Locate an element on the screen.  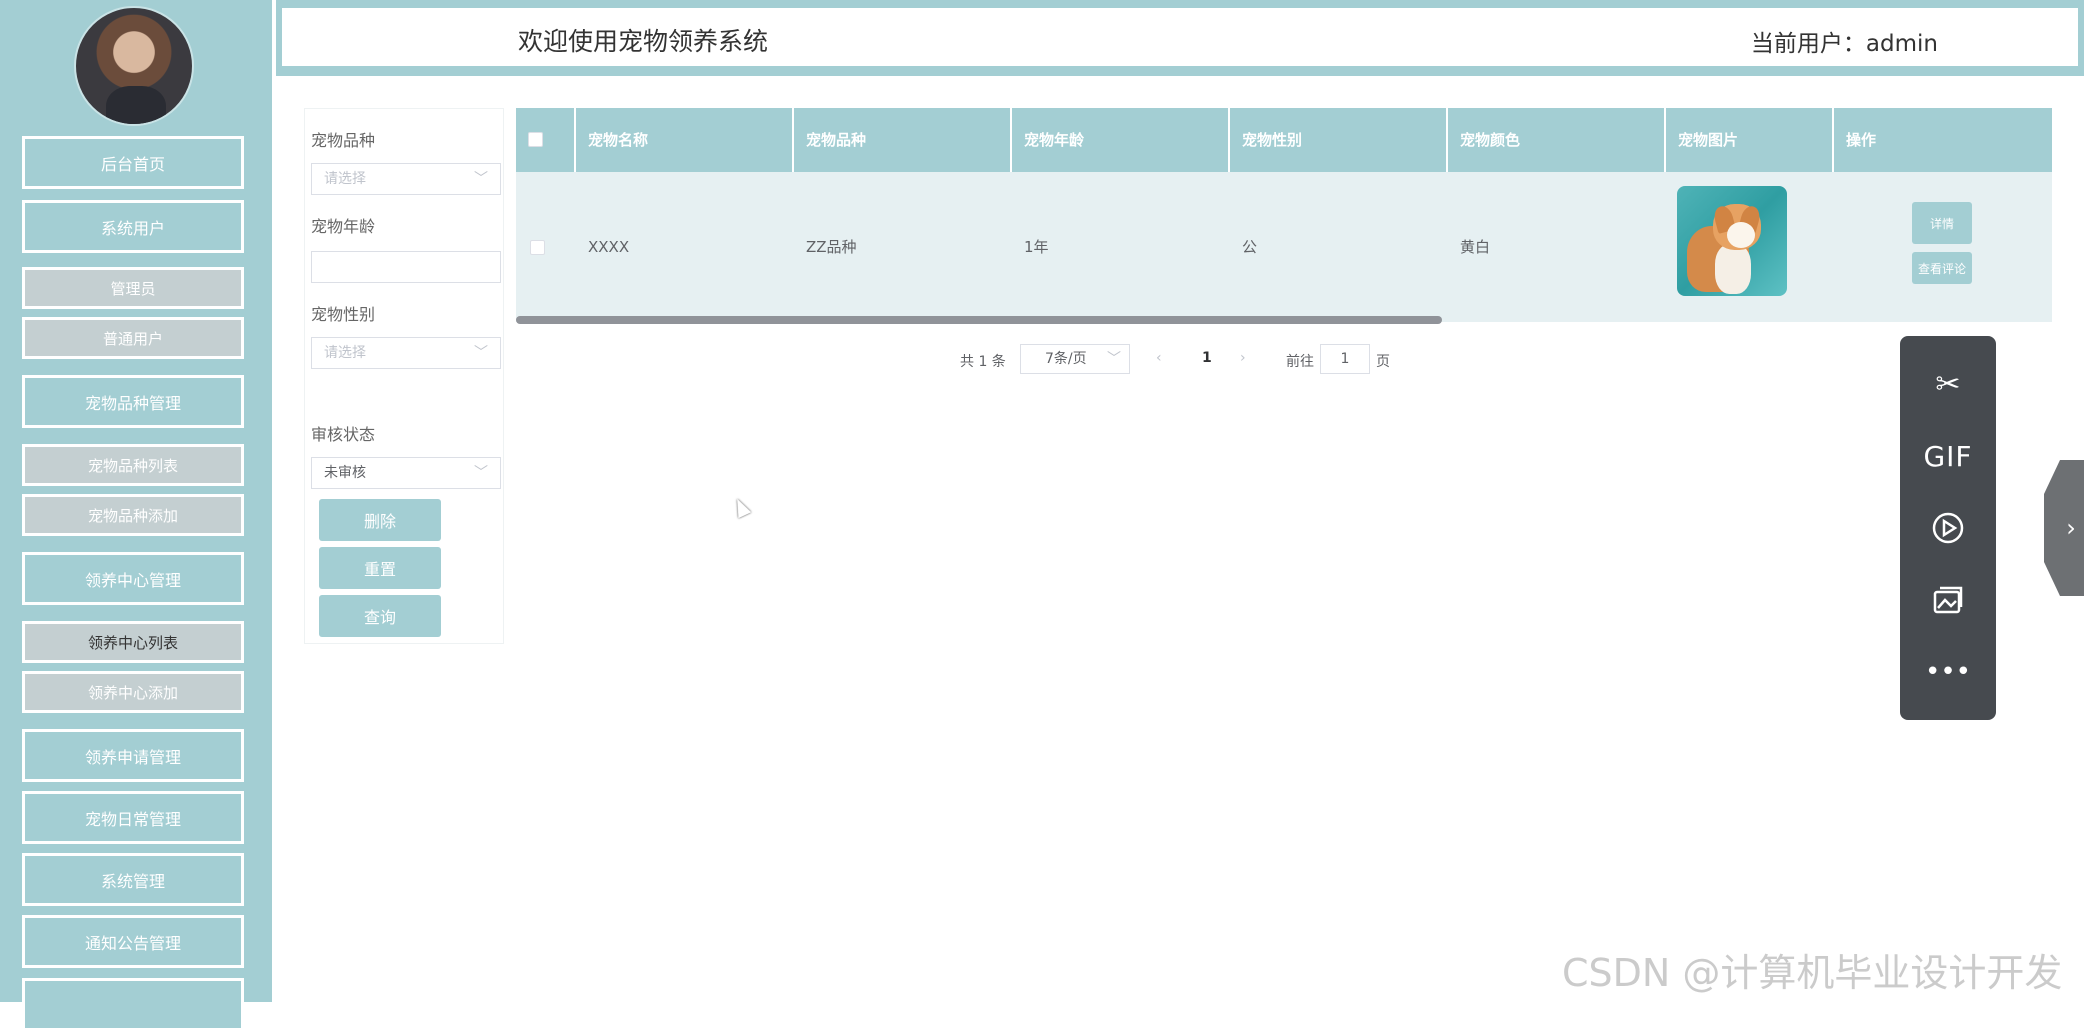
page-size-select: 7条/页 ﹀ is located at coordinates (1075, 359).